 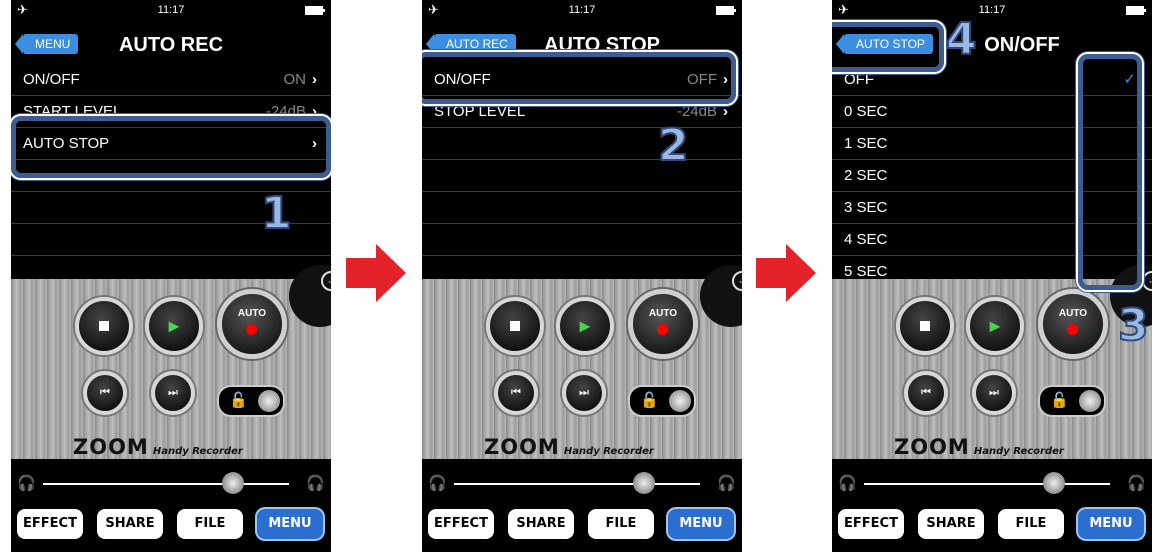 What do you see at coordinates (859, 79) in the screenshot?
I see `option-label: OFF` at bounding box center [859, 79].